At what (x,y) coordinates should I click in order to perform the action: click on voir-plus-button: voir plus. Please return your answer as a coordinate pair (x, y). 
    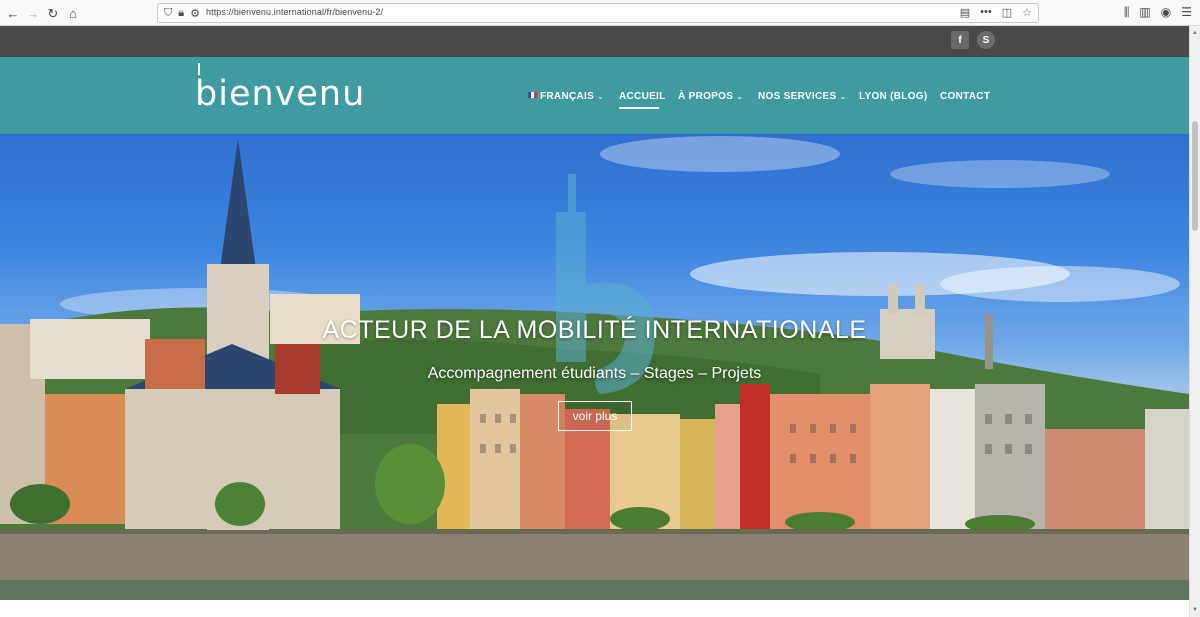
    Looking at the image, I should click on (595, 416).